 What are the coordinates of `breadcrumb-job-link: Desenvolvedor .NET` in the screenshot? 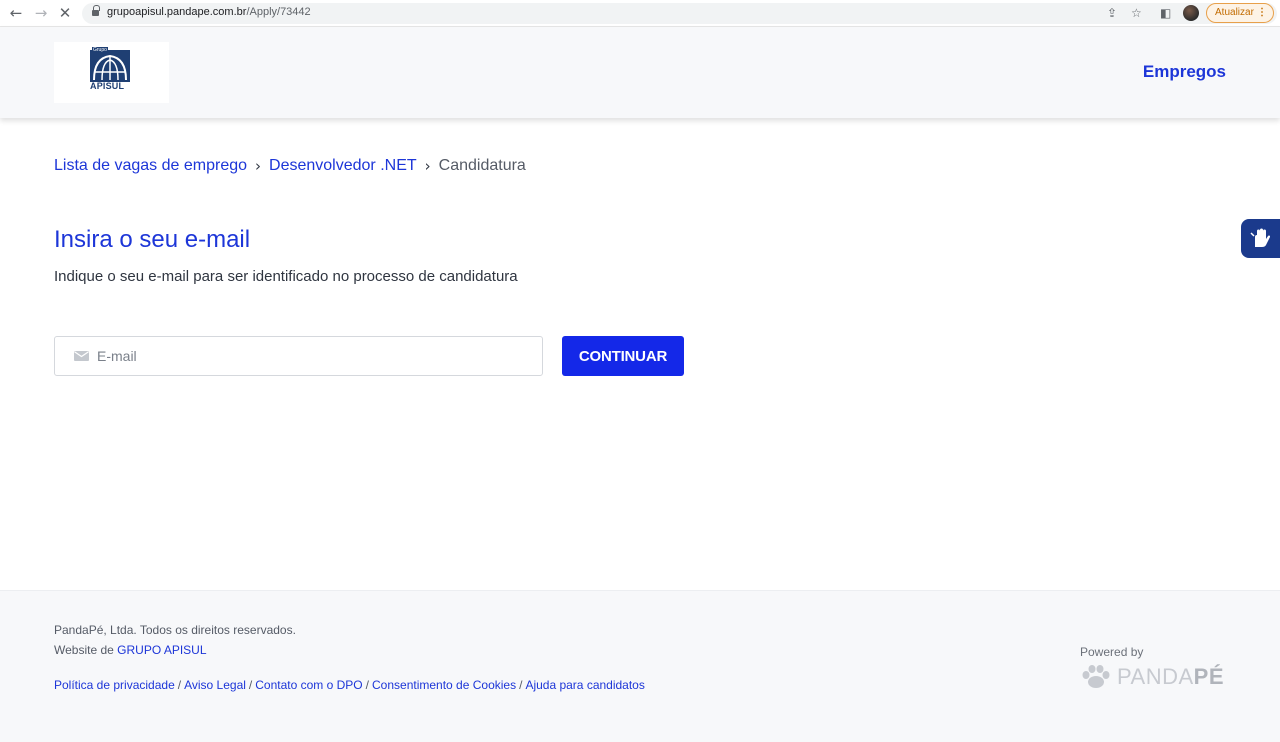 It's located at (343, 165).